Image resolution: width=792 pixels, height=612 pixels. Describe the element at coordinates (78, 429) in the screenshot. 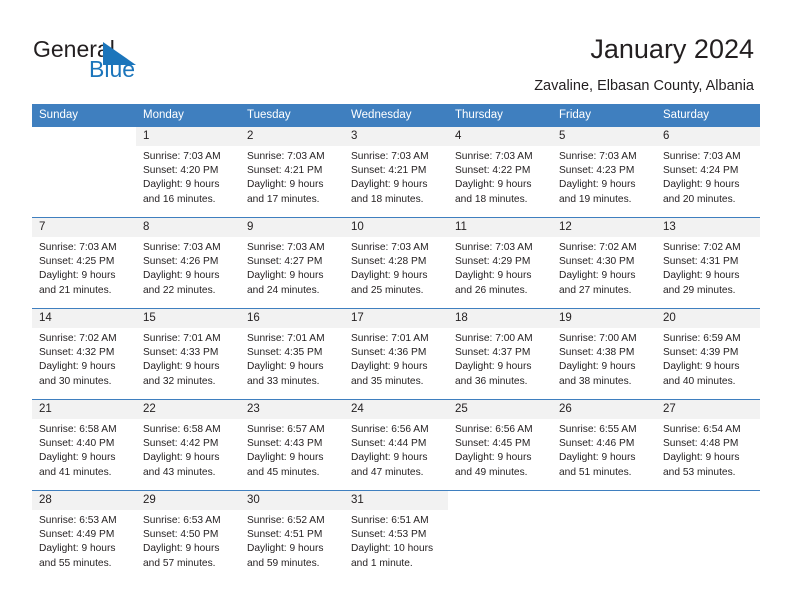

I see `sunrise-text: Sunrise: 6:58 AM` at that location.